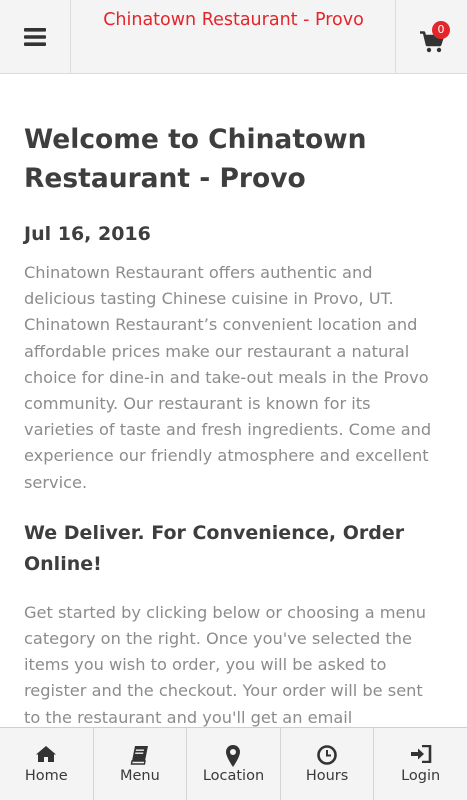 The width and height of the screenshot is (467, 800). Describe the element at coordinates (233, 756) in the screenshot. I see `map-marker-icon` at that location.